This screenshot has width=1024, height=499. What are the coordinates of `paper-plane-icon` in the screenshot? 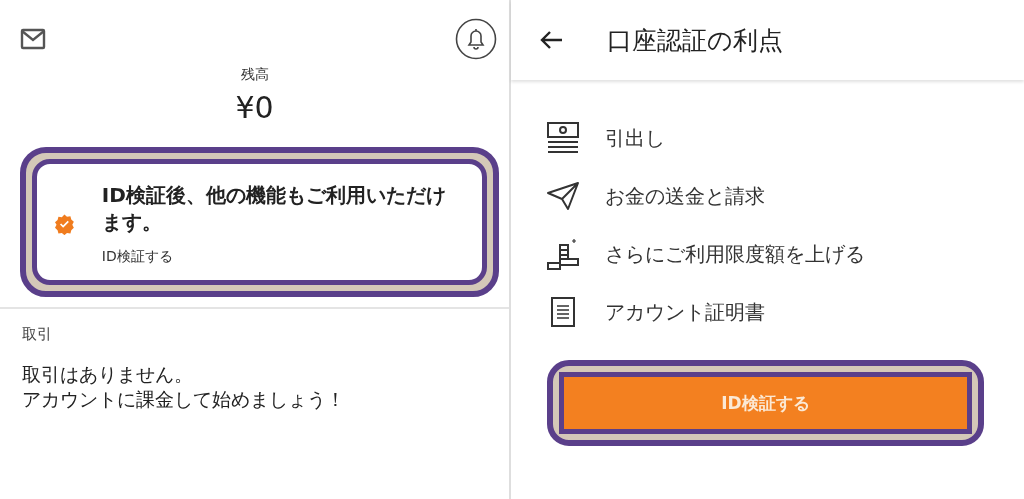 It's located at (563, 196).